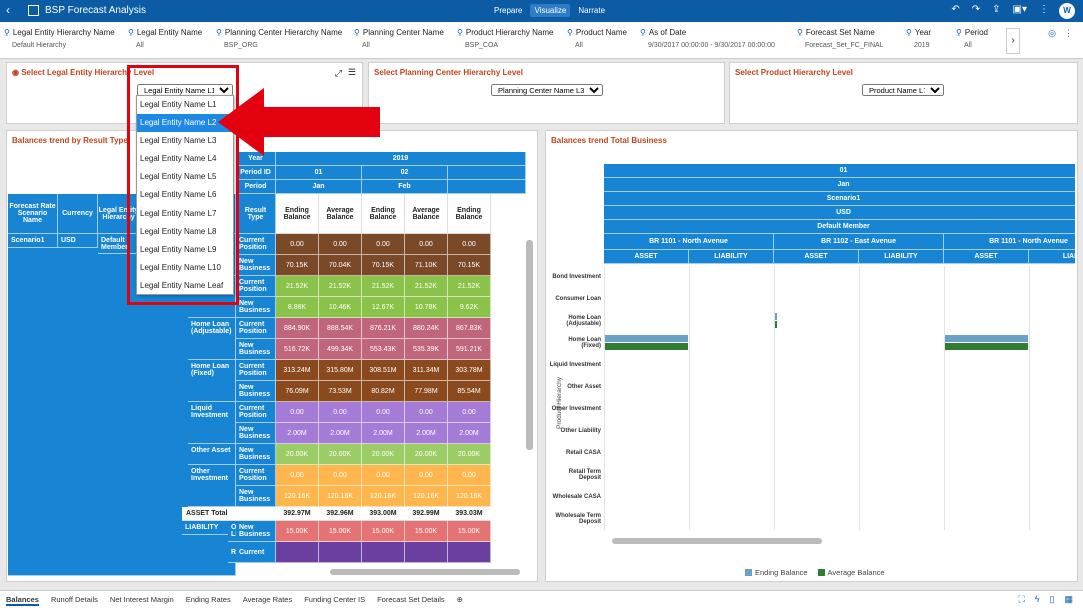 This screenshot has width=1083, height=608. I want to click on undo-icon: ↶, so click(955, 9).